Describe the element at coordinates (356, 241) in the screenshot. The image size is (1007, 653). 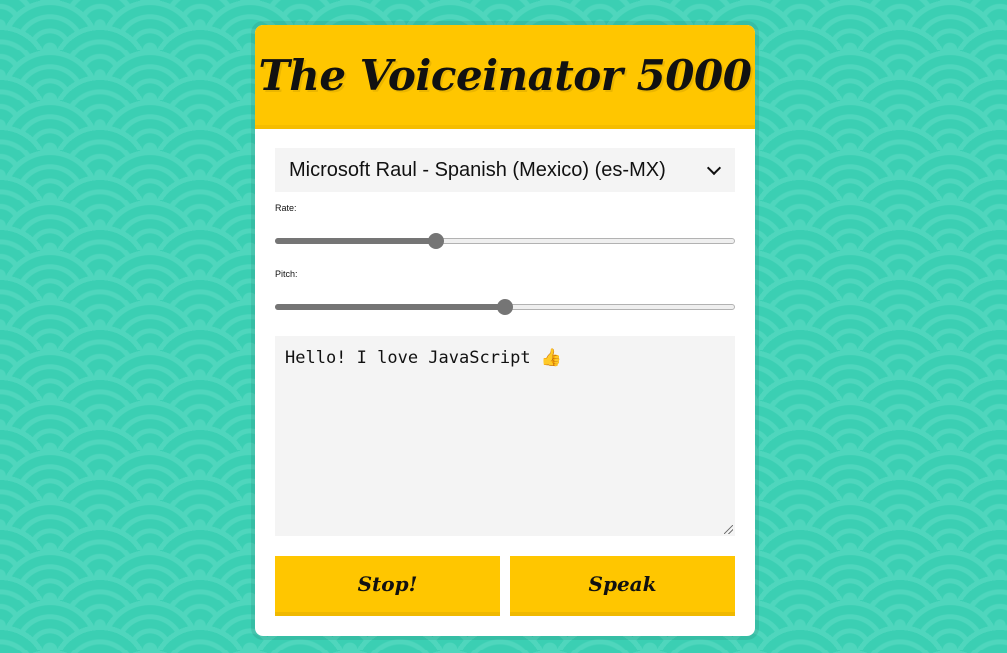
I see `rate-slider-fill` at that location.